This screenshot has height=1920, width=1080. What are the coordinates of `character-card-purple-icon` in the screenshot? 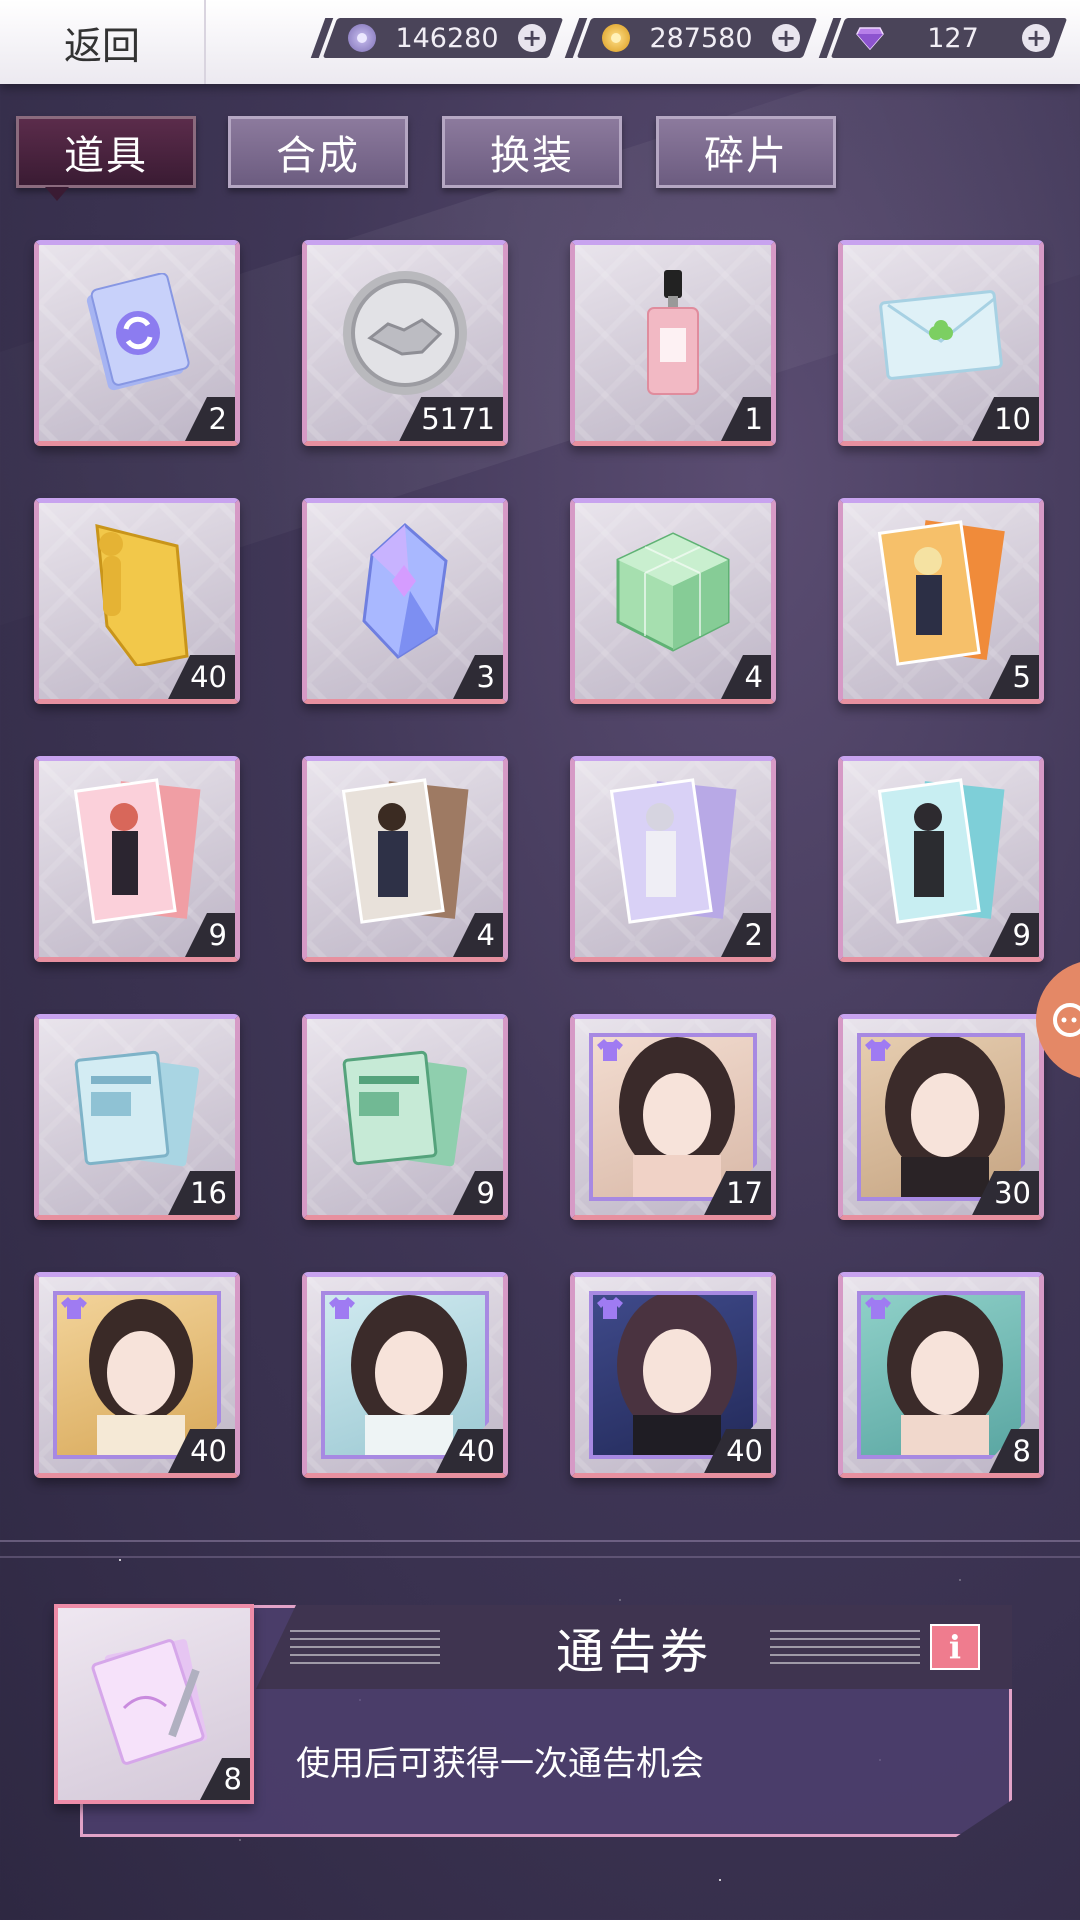 It's located at (673, 851).